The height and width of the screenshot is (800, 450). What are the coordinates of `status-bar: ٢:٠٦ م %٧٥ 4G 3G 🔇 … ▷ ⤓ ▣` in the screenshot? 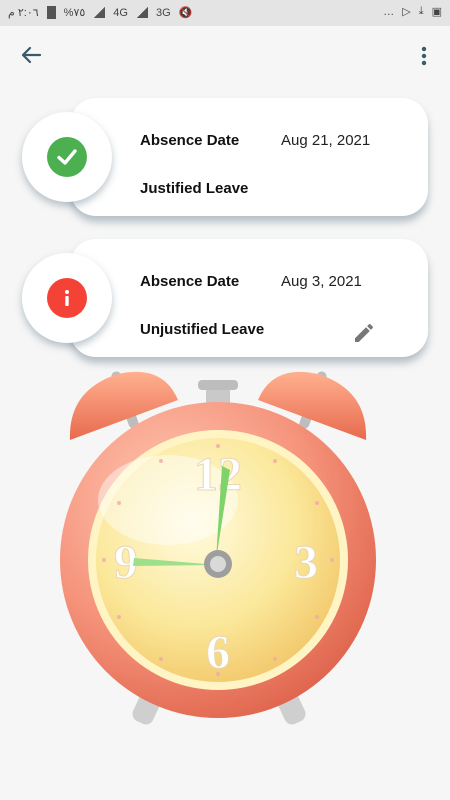 It's located at (225, 13).